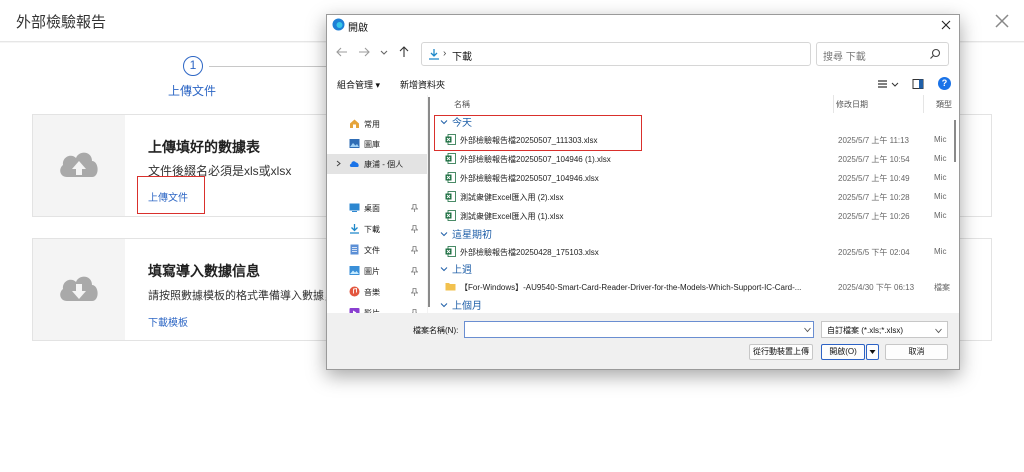 The image size is (1024, 472). What do you see at coordinates (372, 250) in the screenshot?
I see `nav-item-label: 文件` at bounding box center [372, 250].